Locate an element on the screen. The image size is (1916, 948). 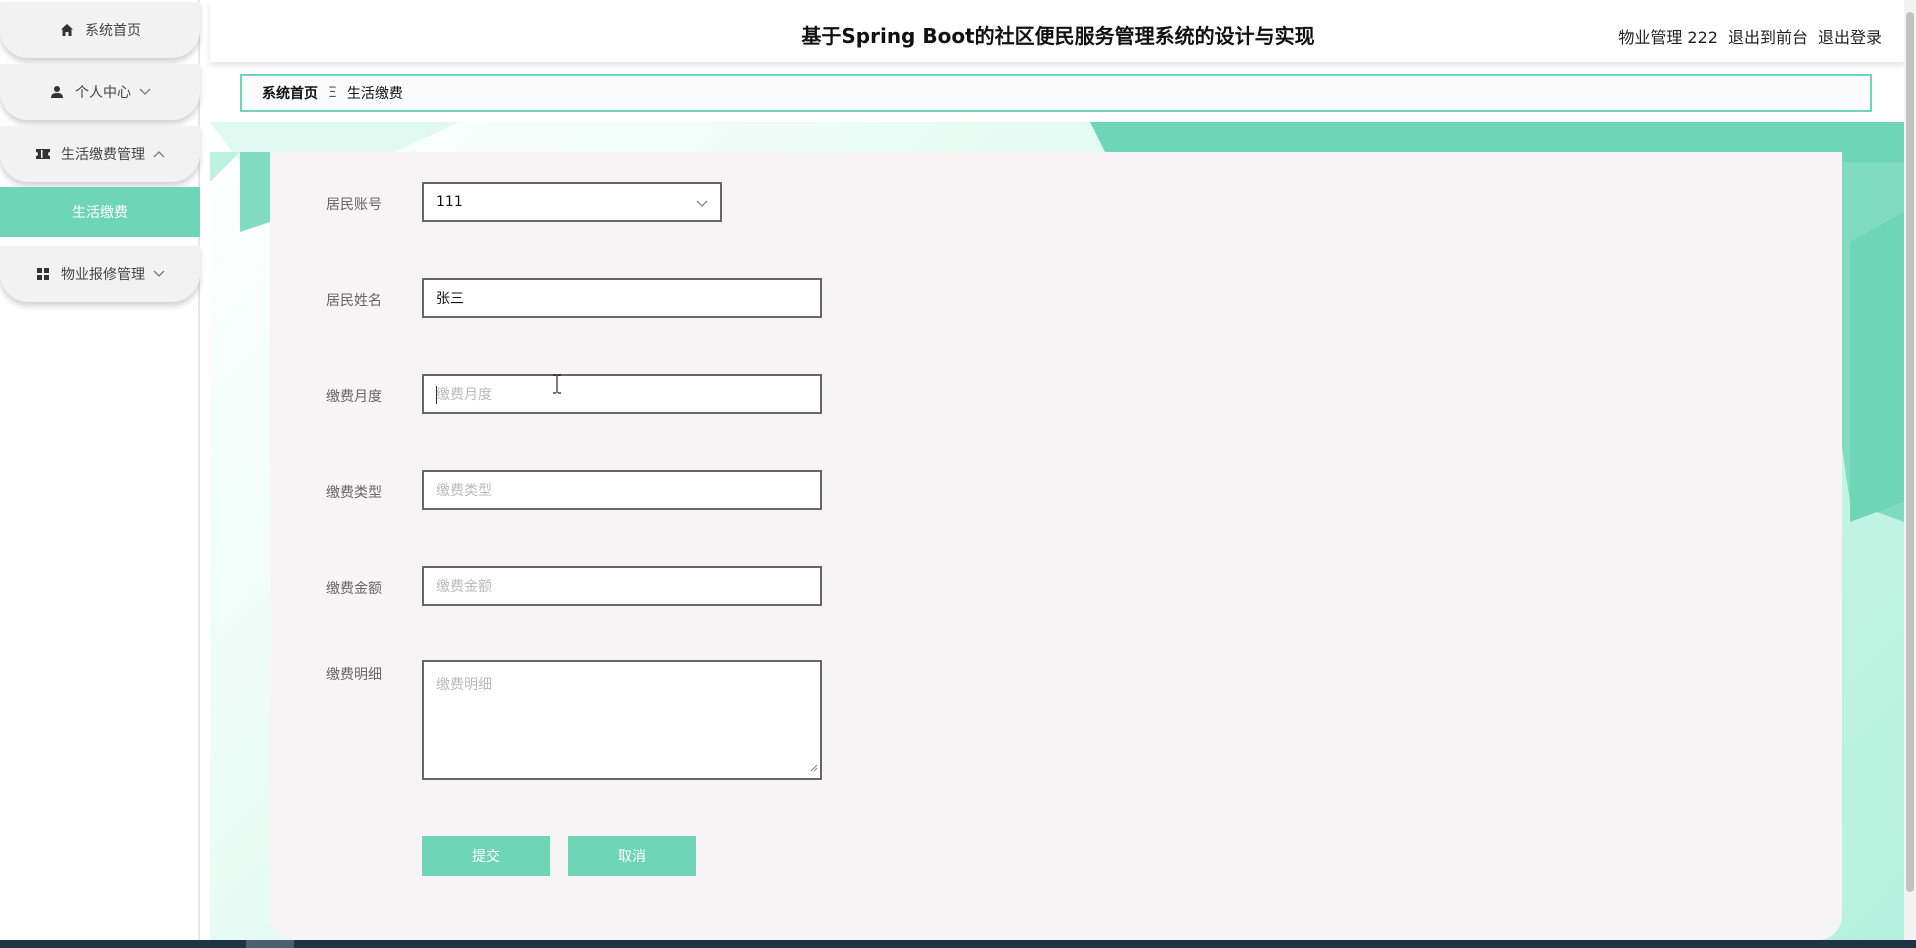
form-row-month: 缴费月度 缴费月度 is located at coordinates (574, 394).